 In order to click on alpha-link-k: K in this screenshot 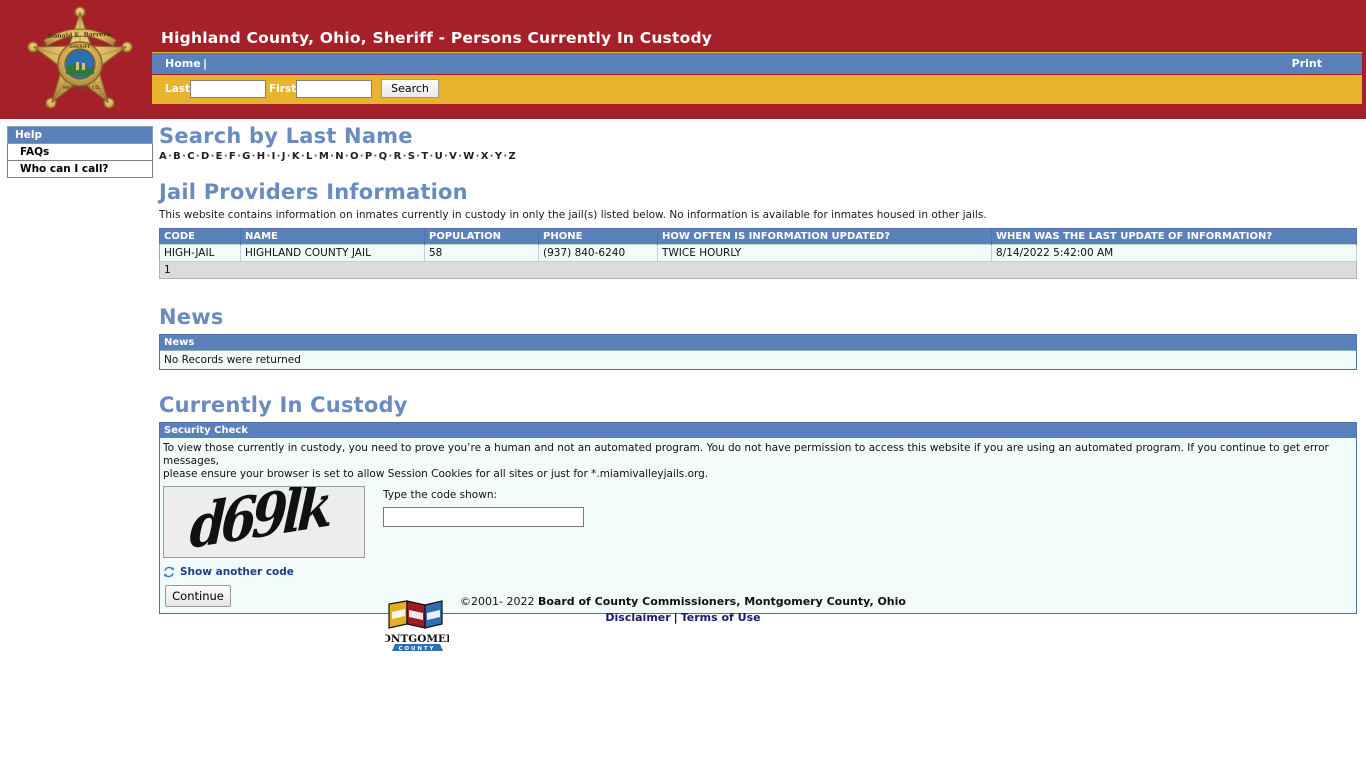, I will do `click(296, 156)`.